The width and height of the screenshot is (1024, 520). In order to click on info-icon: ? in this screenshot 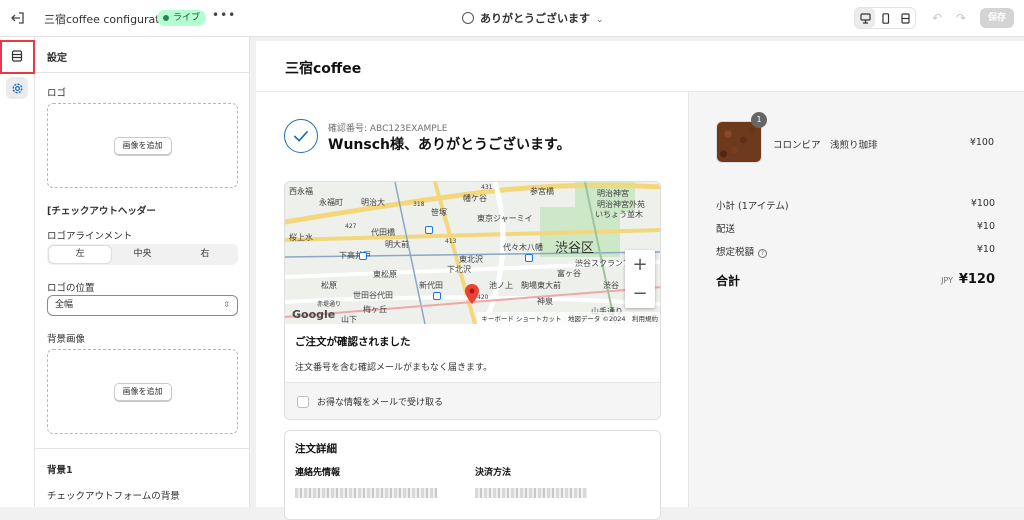, I will do `click(763, 253)`.